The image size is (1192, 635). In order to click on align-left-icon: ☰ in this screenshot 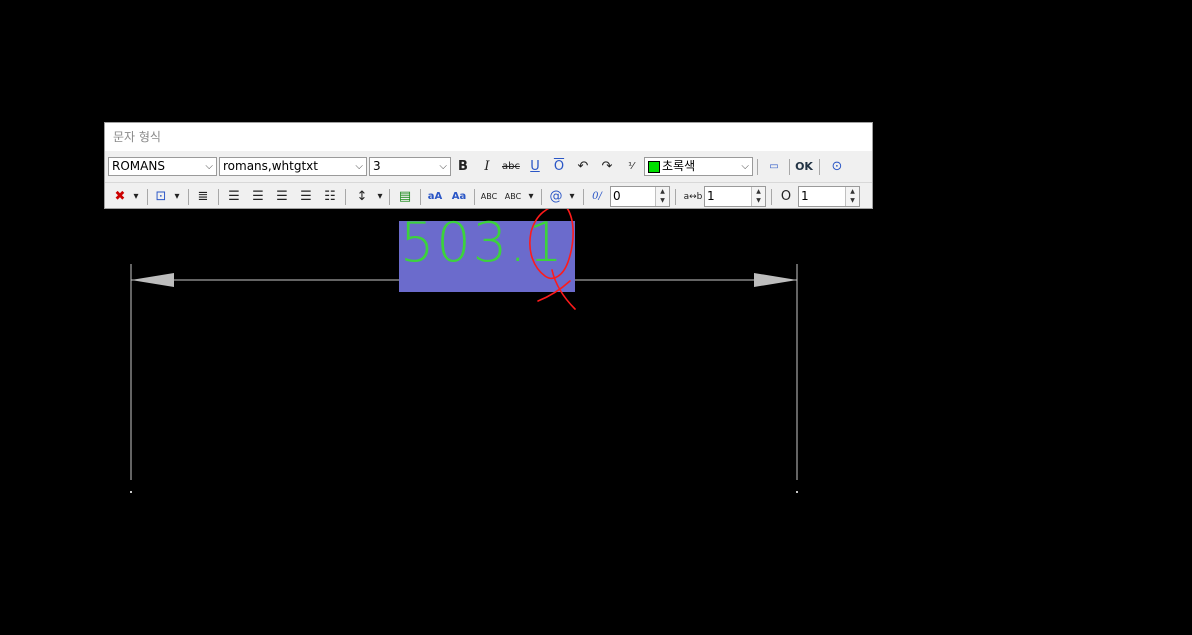, I will do `click(234, 197)`.